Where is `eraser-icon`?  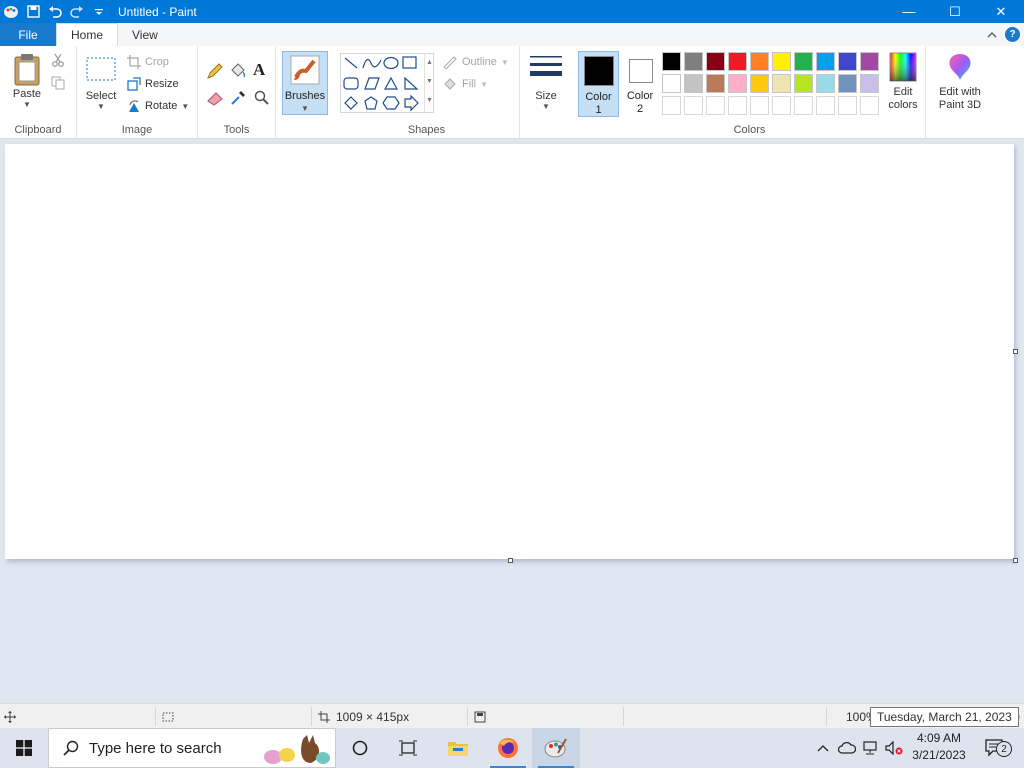 eraser-icon is located at coordinates (215, 98).